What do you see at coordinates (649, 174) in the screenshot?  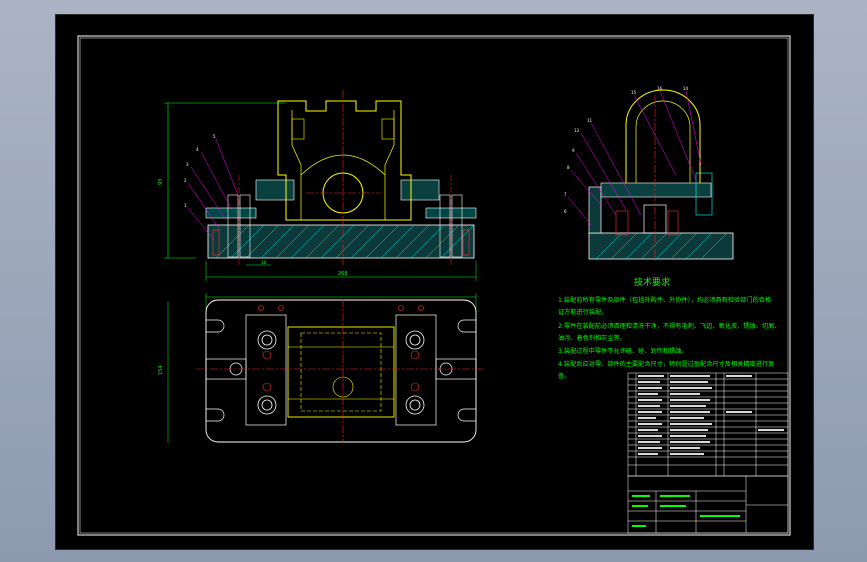 I see `side-view: 15 16 14 13 11 9 8 7 6` at bounding box center [649, 174].